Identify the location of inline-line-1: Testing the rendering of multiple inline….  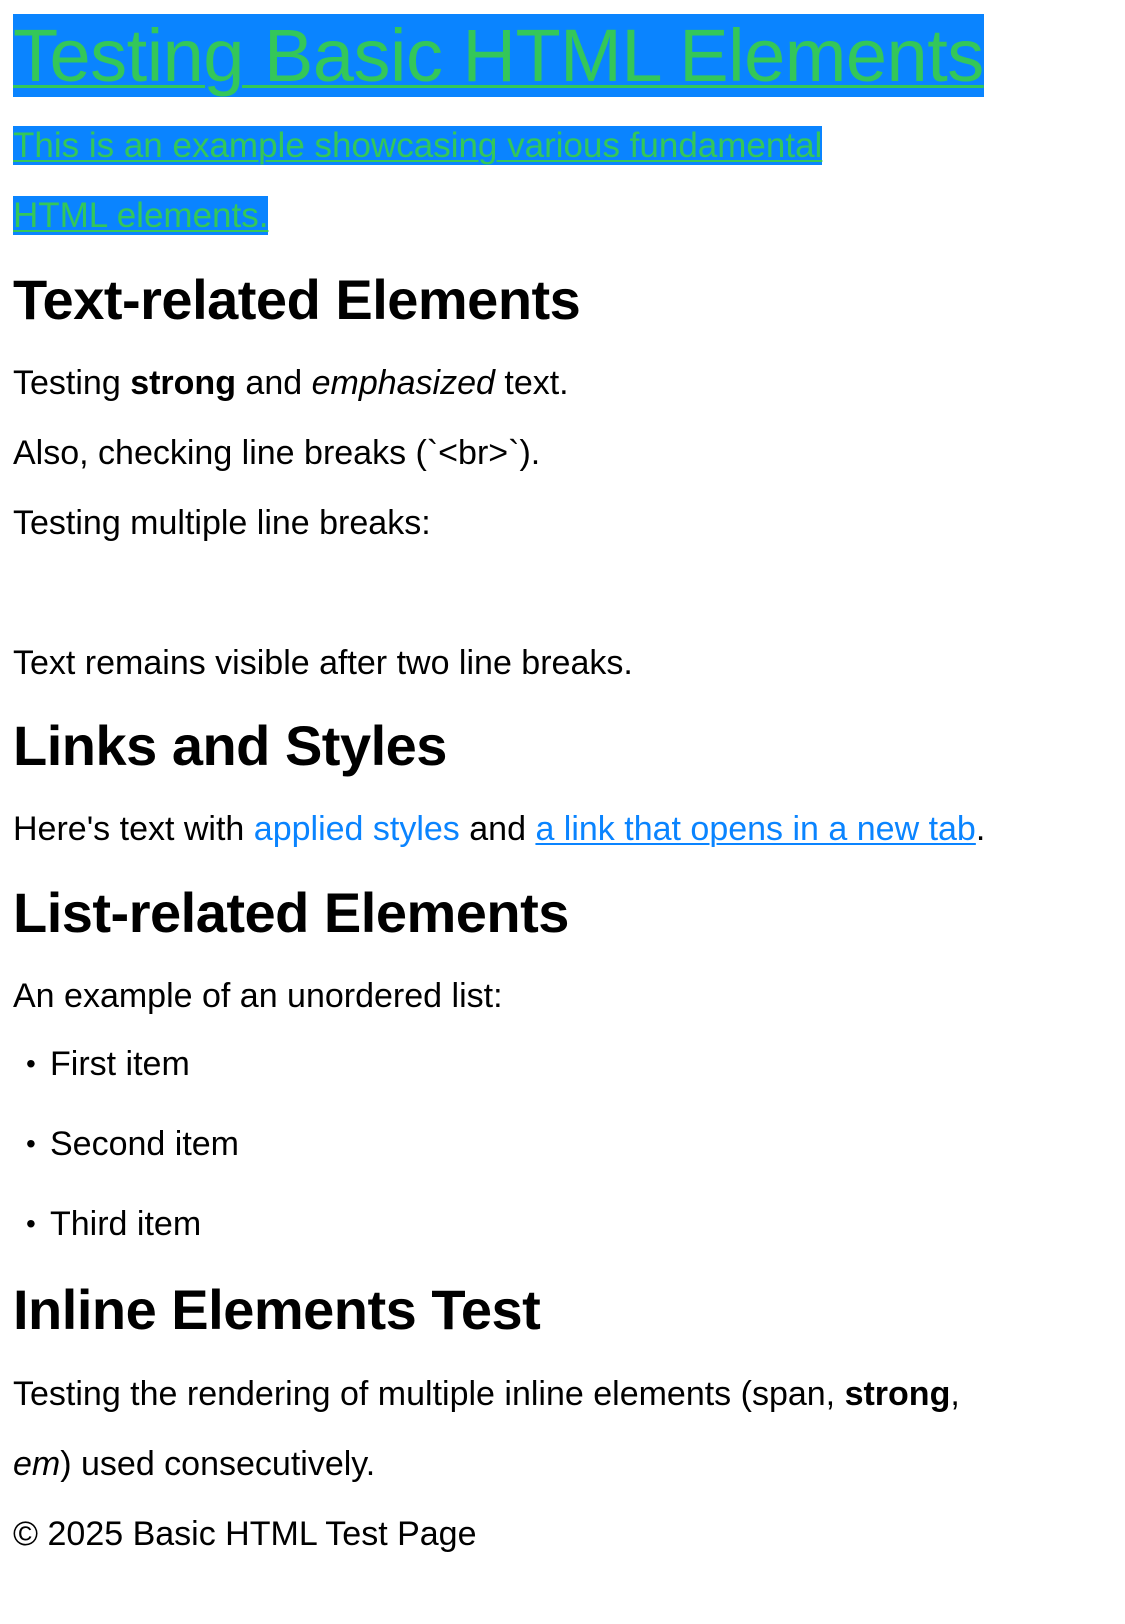
(486, 1394).